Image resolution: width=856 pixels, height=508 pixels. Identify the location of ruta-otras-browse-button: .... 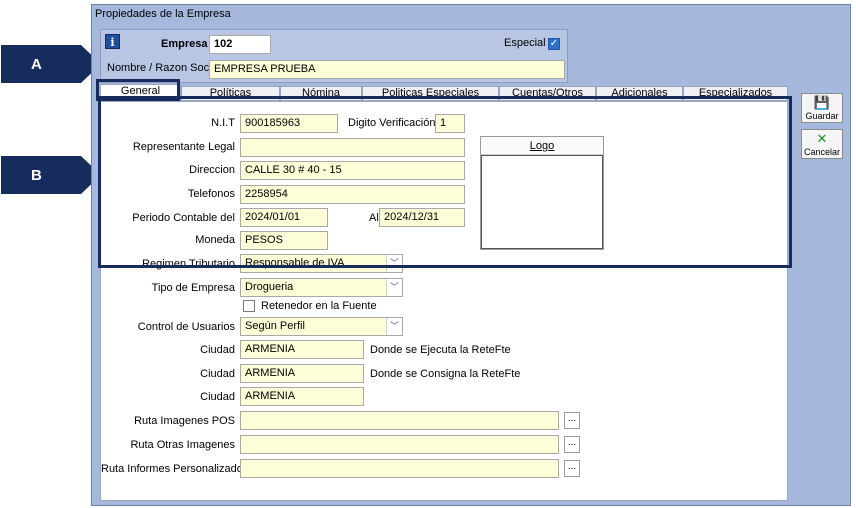
(572, 444).